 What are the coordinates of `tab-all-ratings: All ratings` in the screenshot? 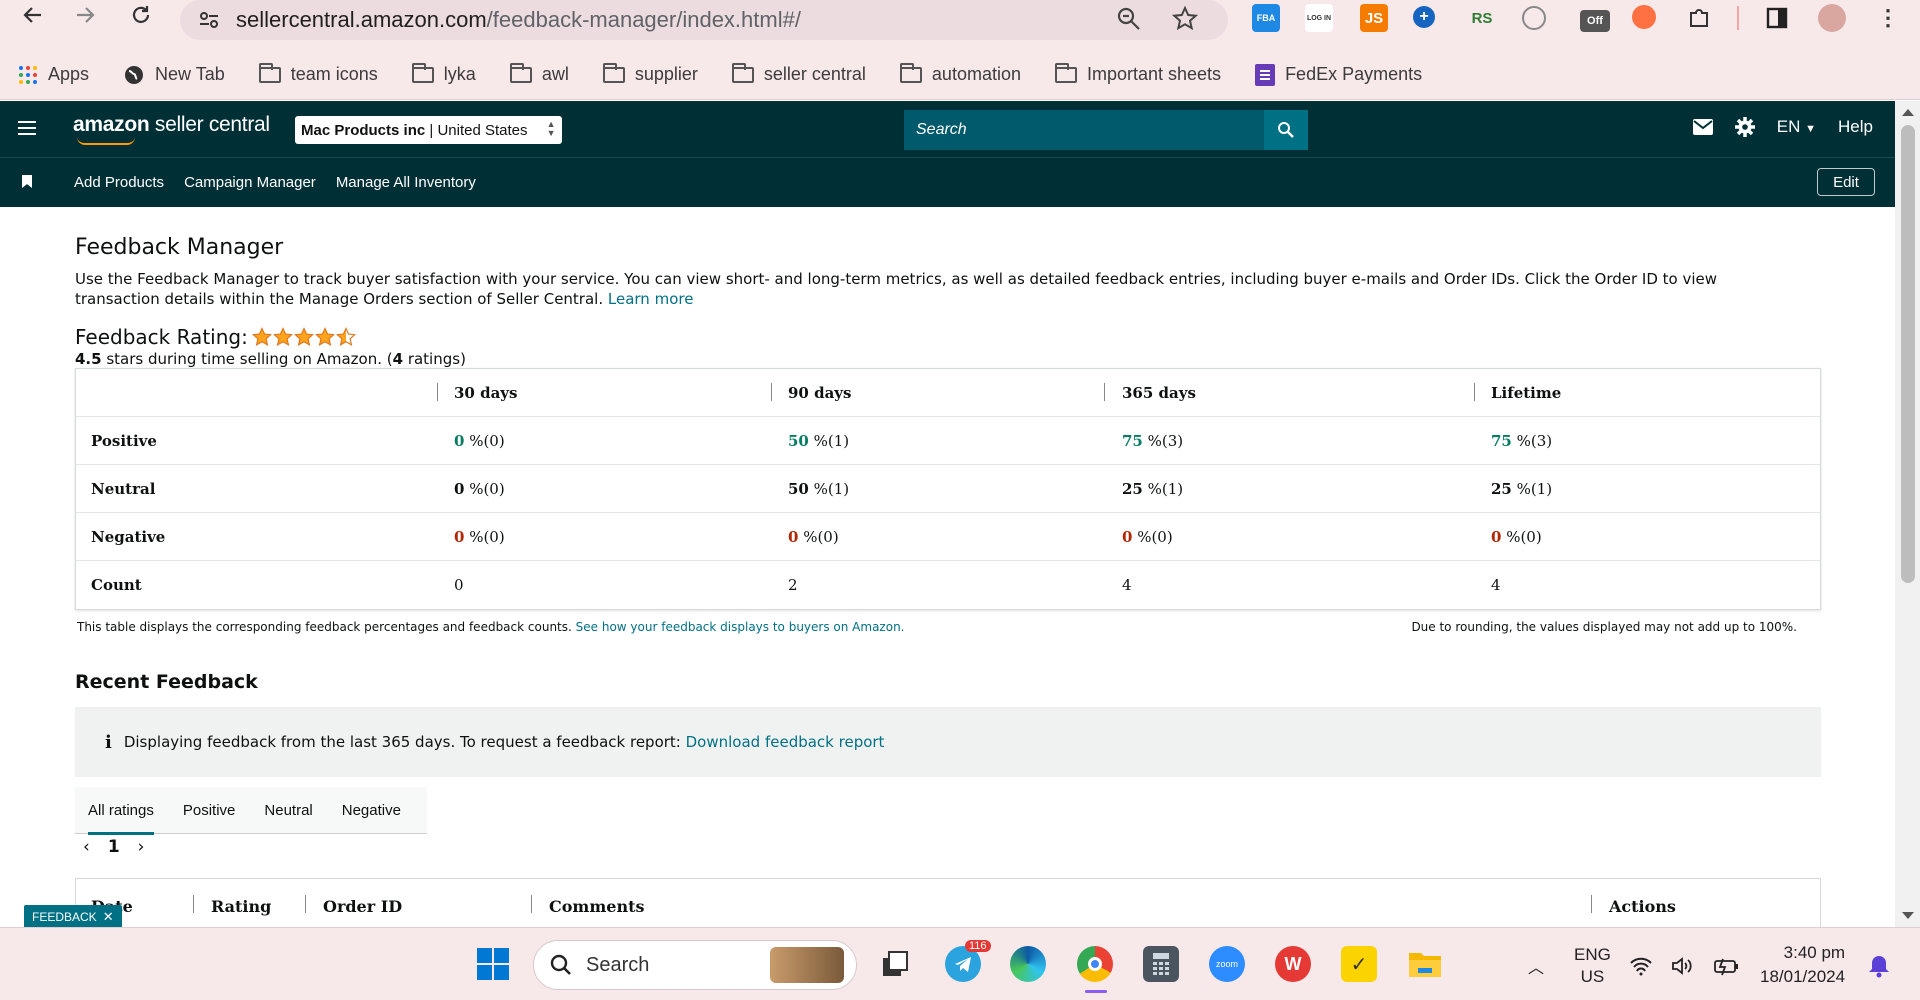 It's located at (122, 811).